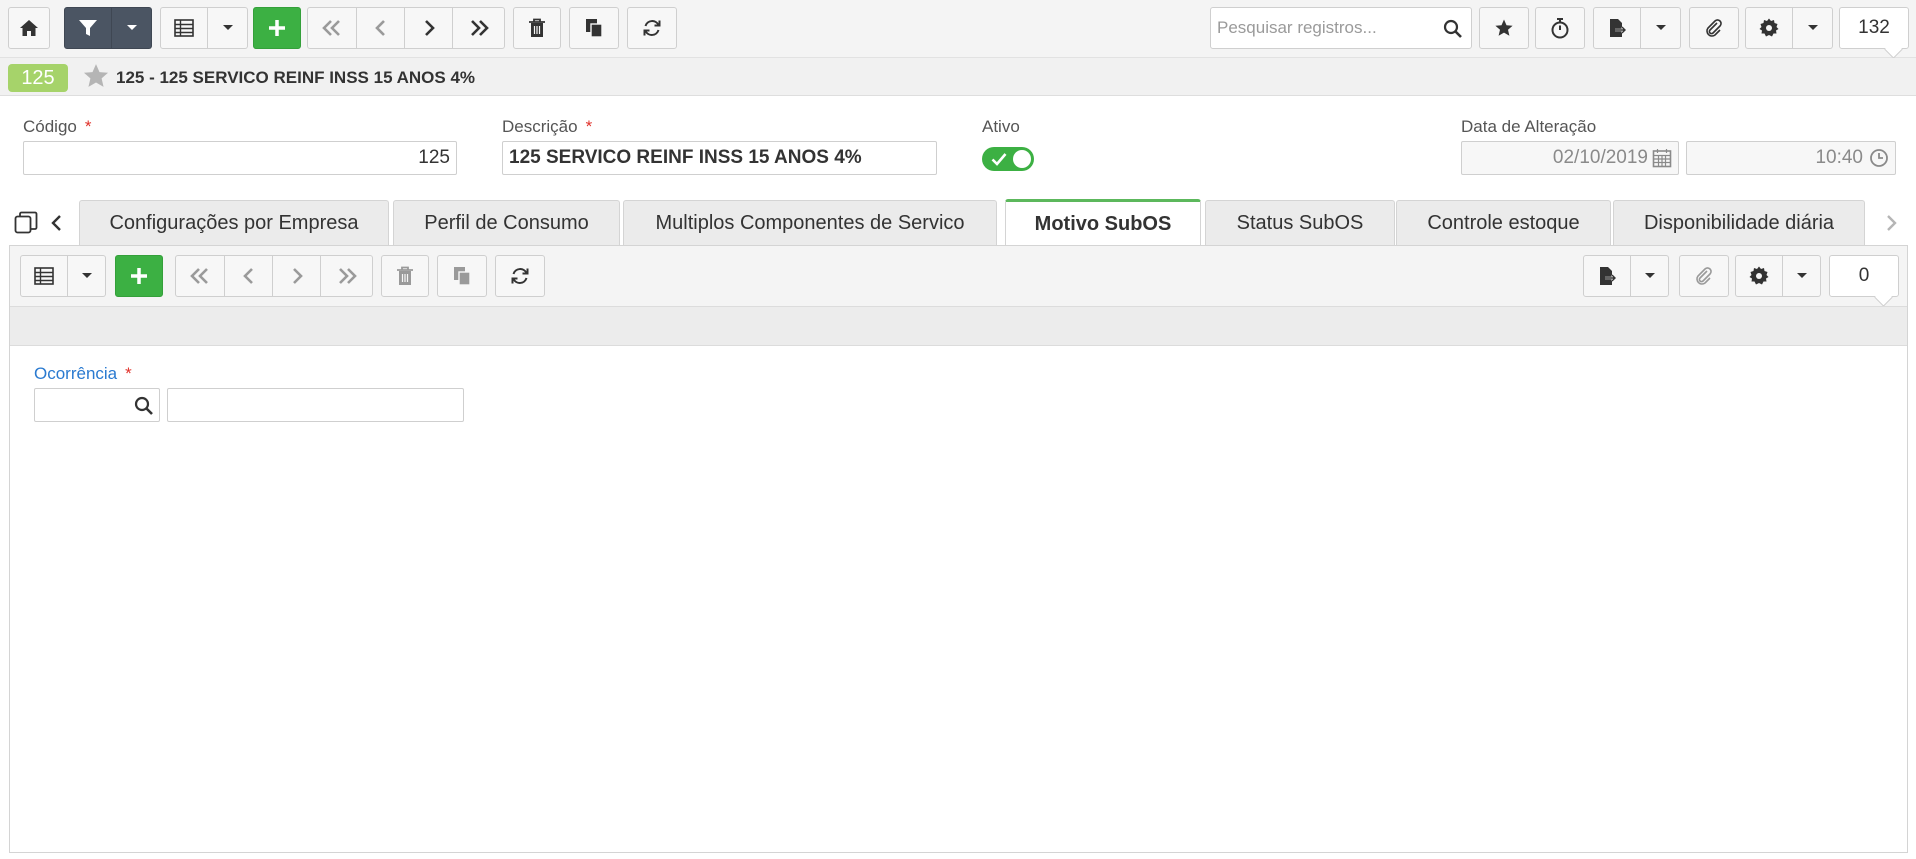  What do you see at coordinates (958, 276) in the screenshot?
I see `subpanel-toolbar: 0` at bounding box center [958, 276].